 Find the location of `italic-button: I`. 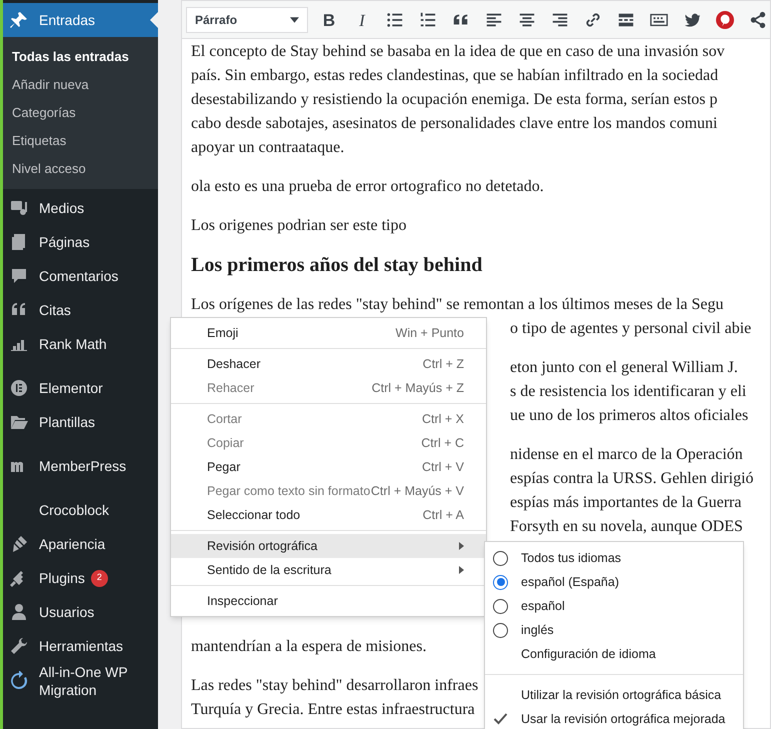

italic-button: I is located at coordinates (362, 20).